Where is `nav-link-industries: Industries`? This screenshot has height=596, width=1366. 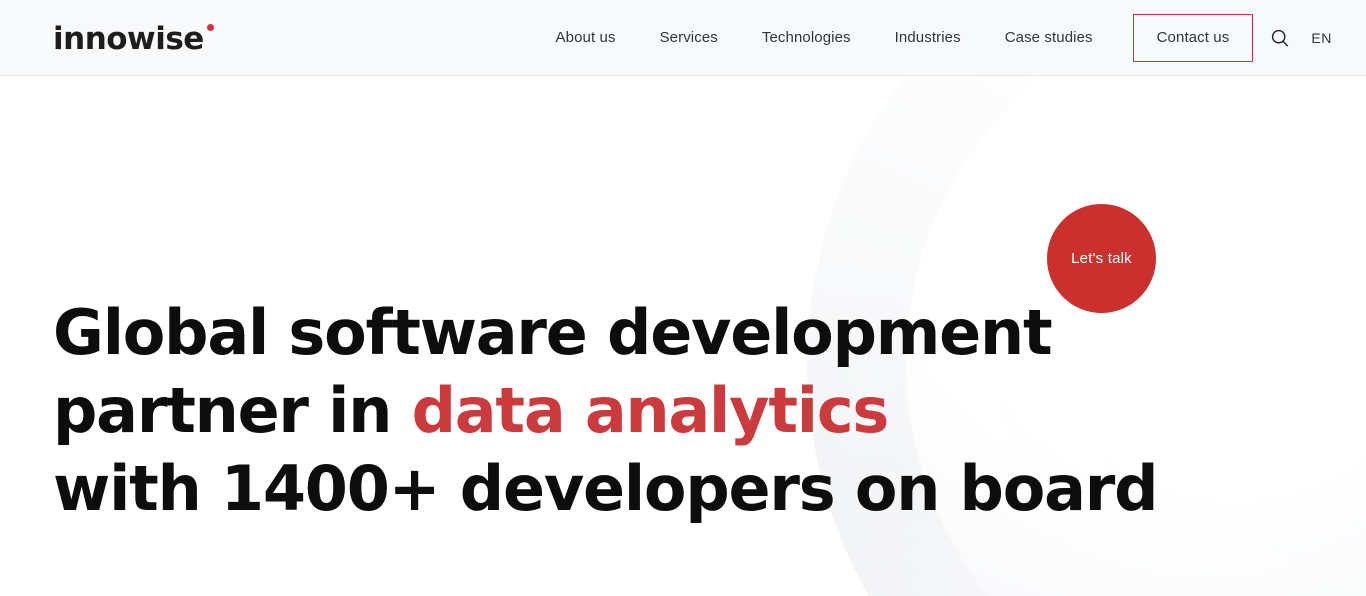
nav-link-industries: Industries is located at coordinates (928, 37).